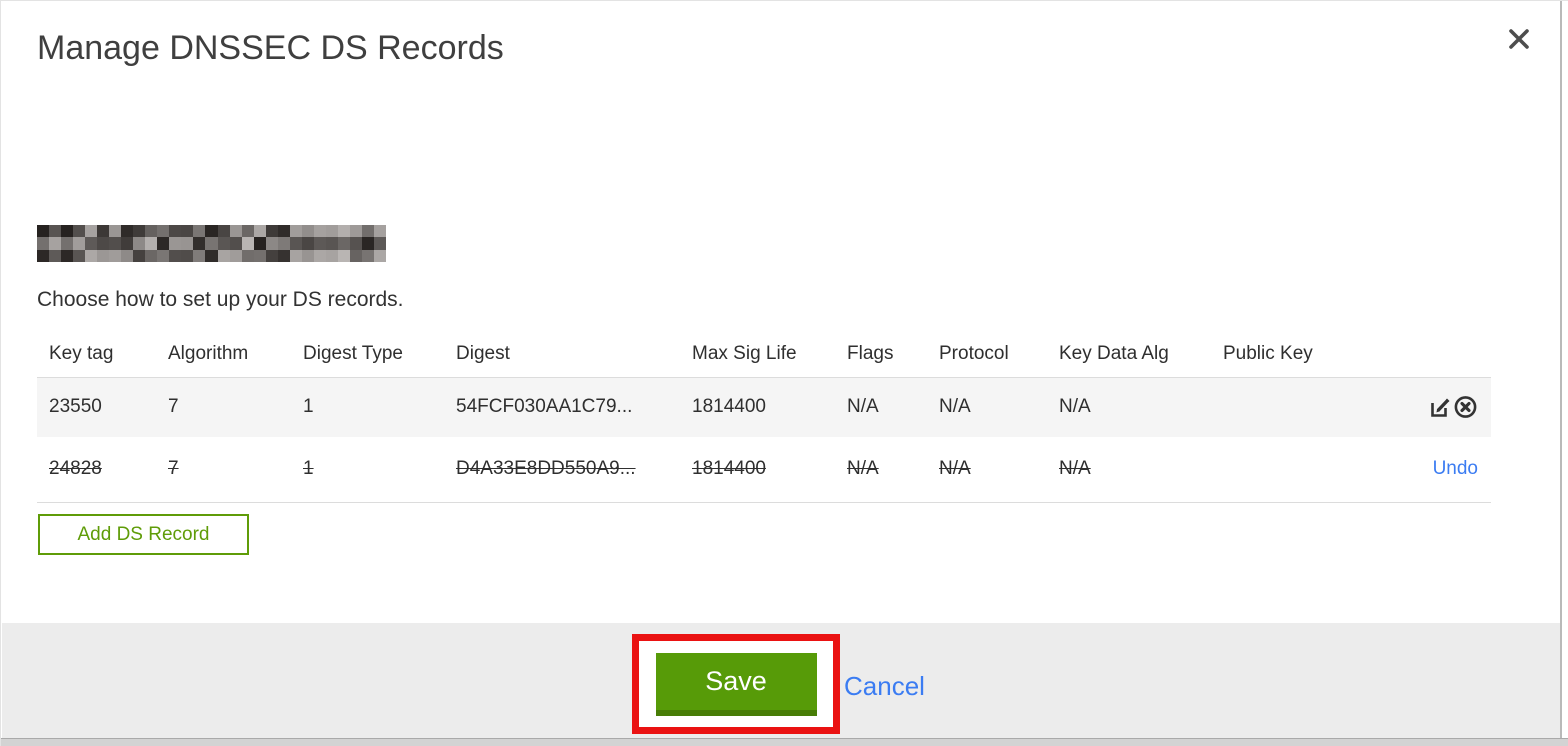 The width and height of the screenshot is (1568, 746). What do you see at coordinates (1114, 353) in the screenshot?
I see `col-header-key-data-alg: Key Data Alg` at bounding box center [1114, 353].